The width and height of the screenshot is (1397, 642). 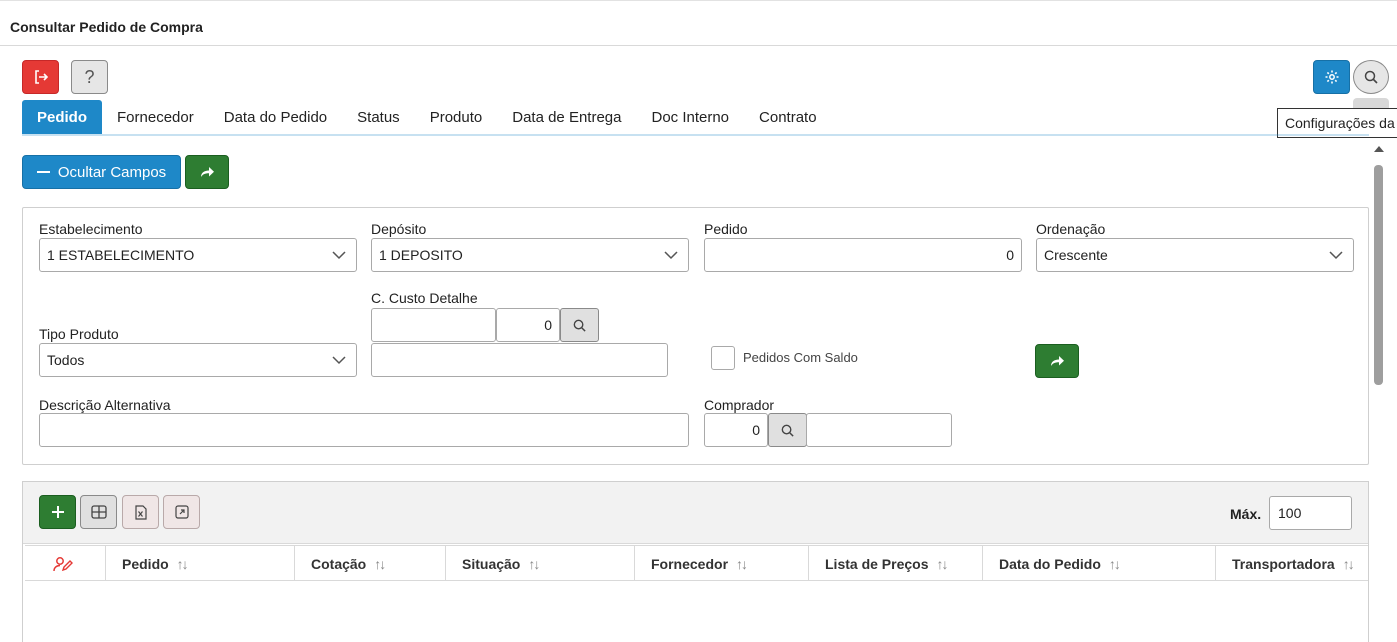 I want to click on expand-icon, so click(x=181, y=512).